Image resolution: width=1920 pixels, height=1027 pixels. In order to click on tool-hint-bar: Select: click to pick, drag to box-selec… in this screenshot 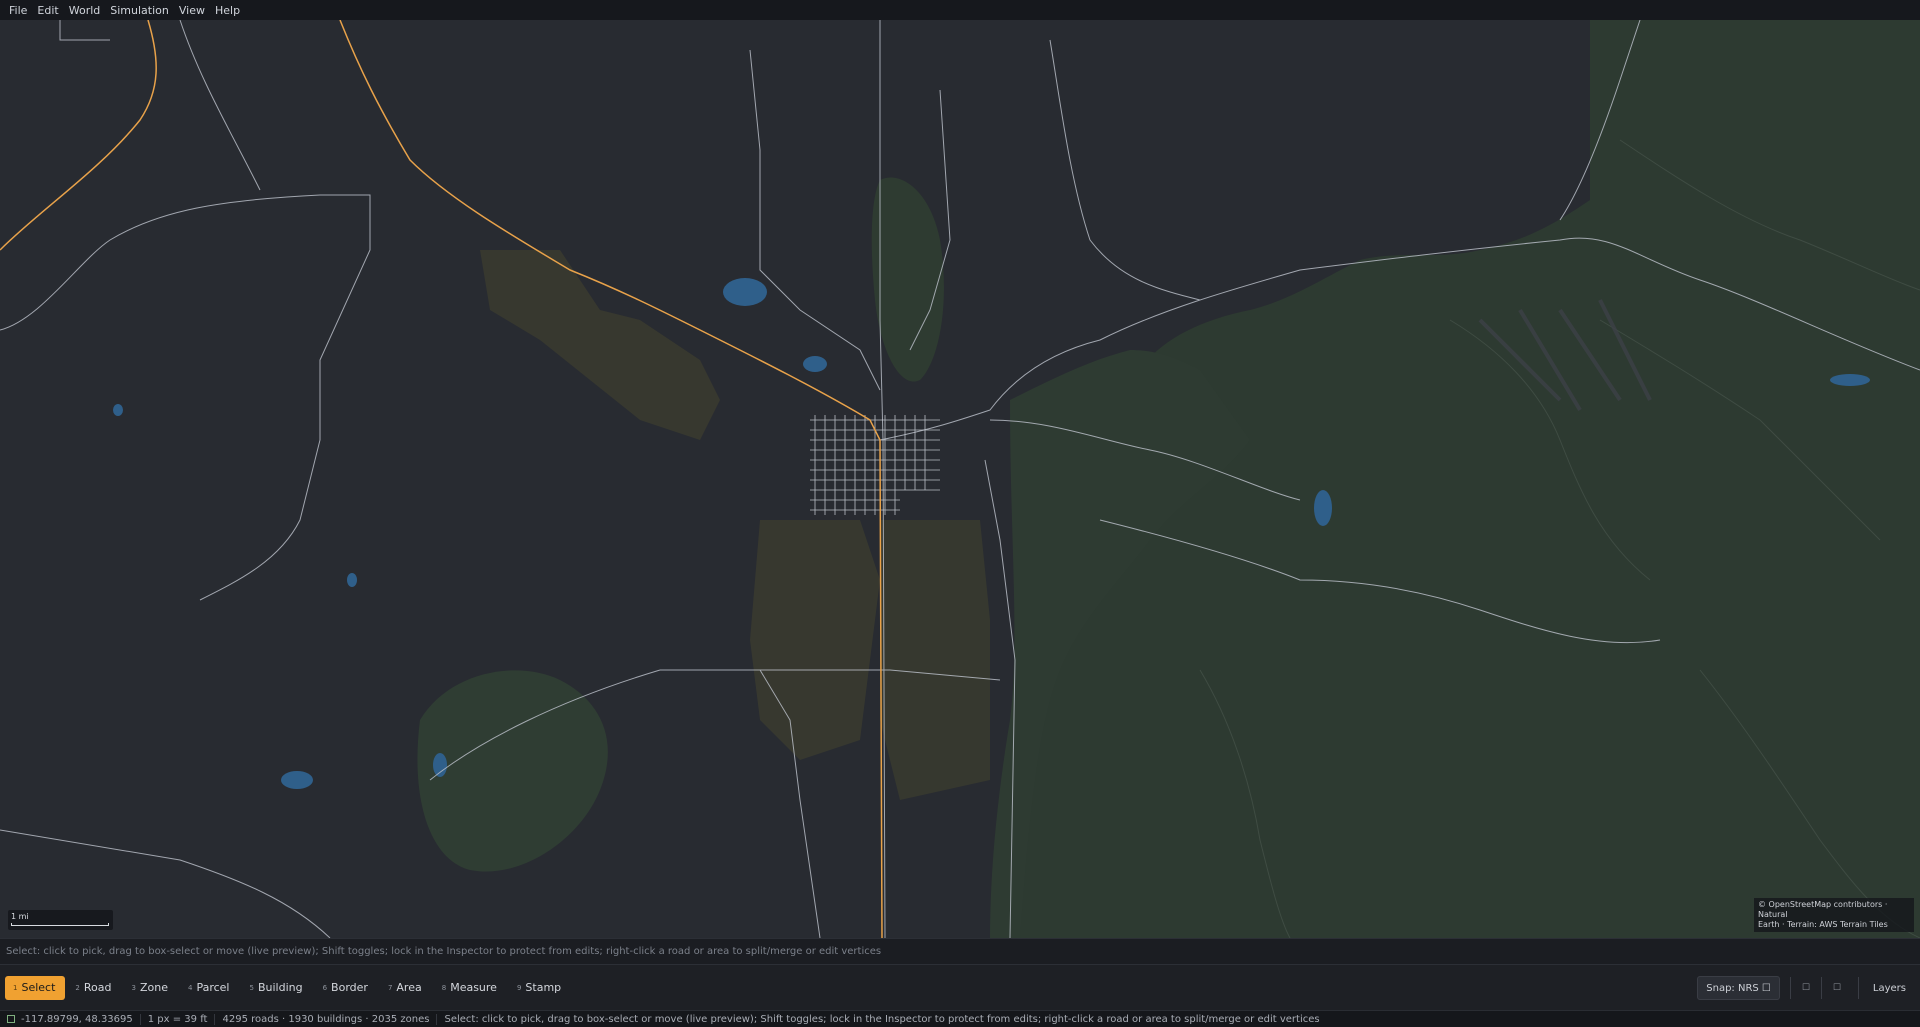, I will do `click(960, 951)`.